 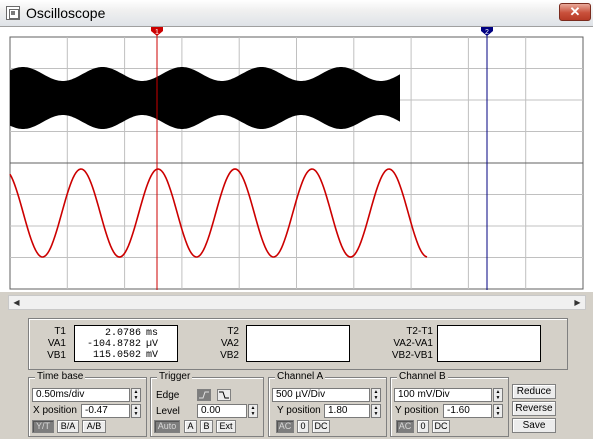 I want to click on channel-b-ypos-field: -1.60, so click(x=467, y=411).